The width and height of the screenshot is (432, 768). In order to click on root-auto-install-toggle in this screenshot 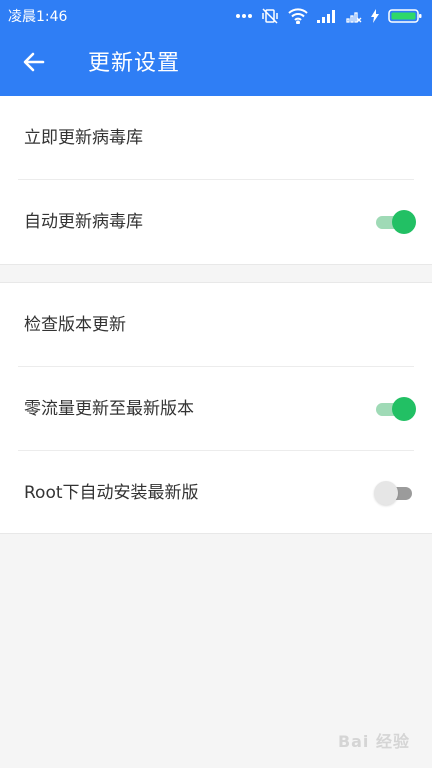, I will do `click(395, 493)`.